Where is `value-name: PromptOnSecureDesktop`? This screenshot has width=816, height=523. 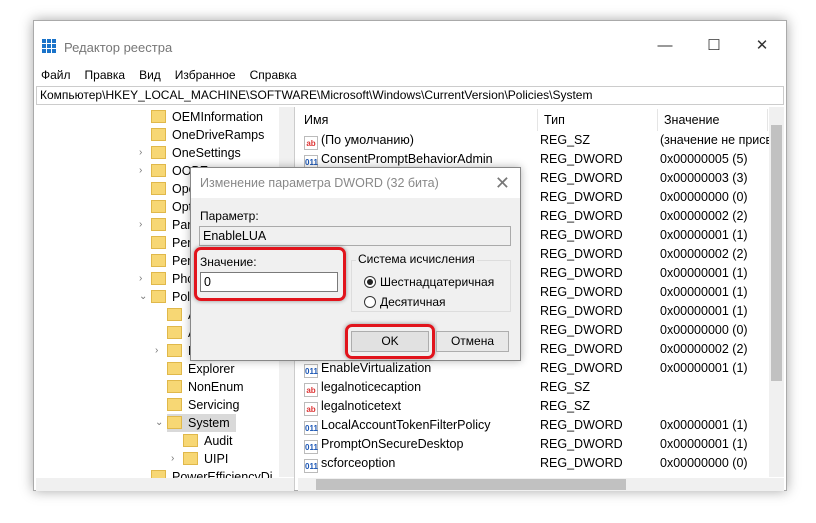
value-name: PromptOnSecureDesktop is located at coordinates (392, 444).